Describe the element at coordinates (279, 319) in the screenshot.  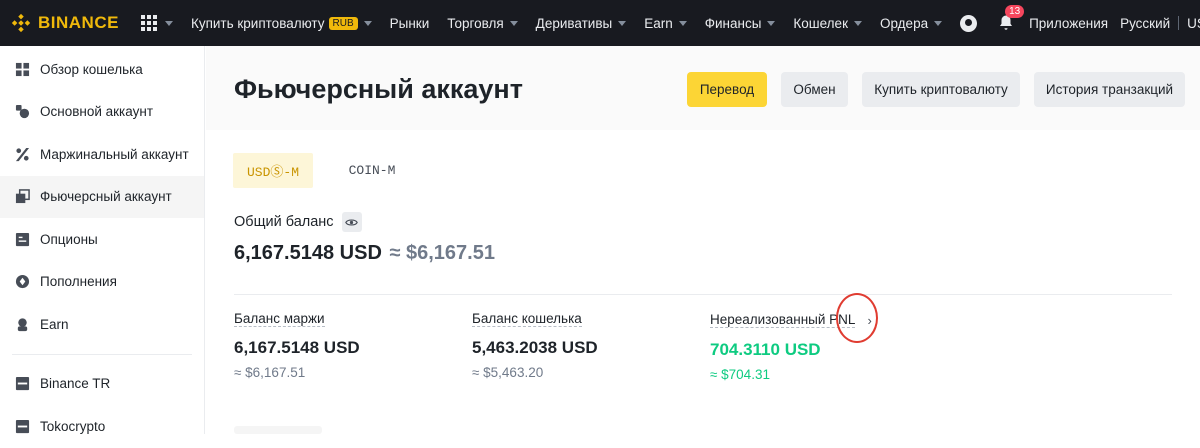
I see `margin-balance-label: Баланс маржи` at that location.